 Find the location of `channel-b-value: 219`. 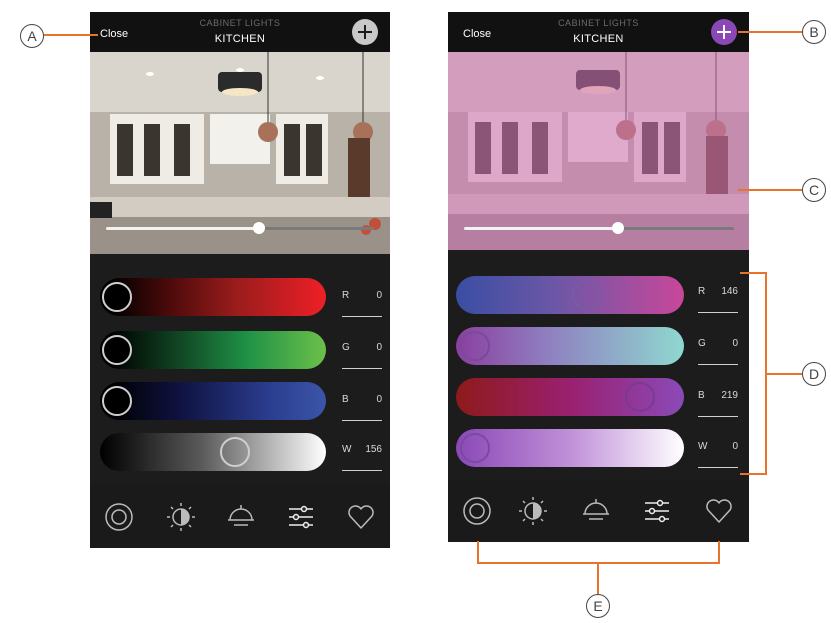

channel-b-value: 219 is located at coordinates (729, 395).